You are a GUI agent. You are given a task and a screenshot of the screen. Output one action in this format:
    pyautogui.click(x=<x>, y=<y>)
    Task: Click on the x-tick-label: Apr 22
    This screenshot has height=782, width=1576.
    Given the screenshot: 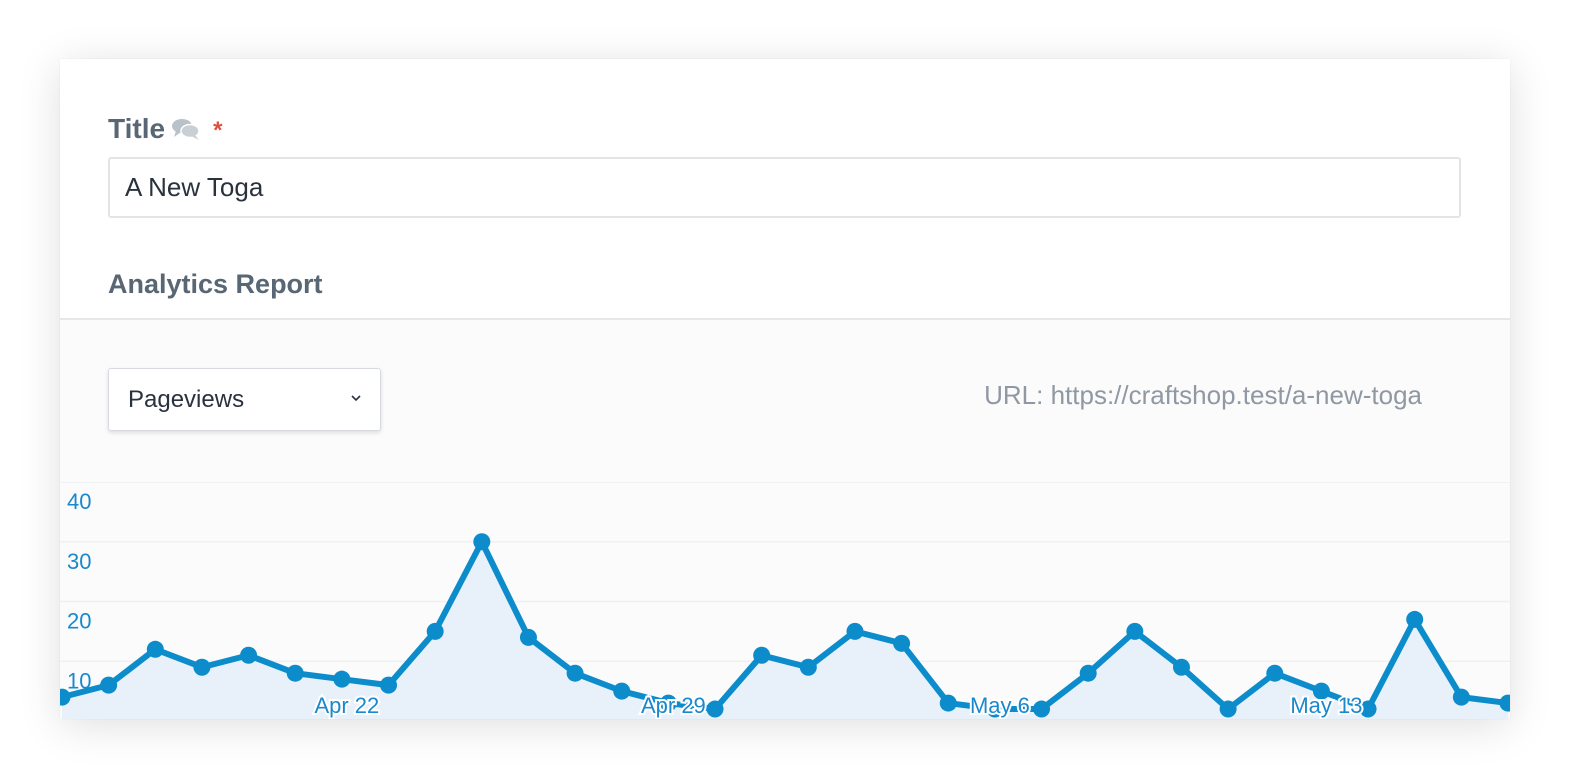 What is the action you would take?
    pyautogui.click(x=346, y=705)
    